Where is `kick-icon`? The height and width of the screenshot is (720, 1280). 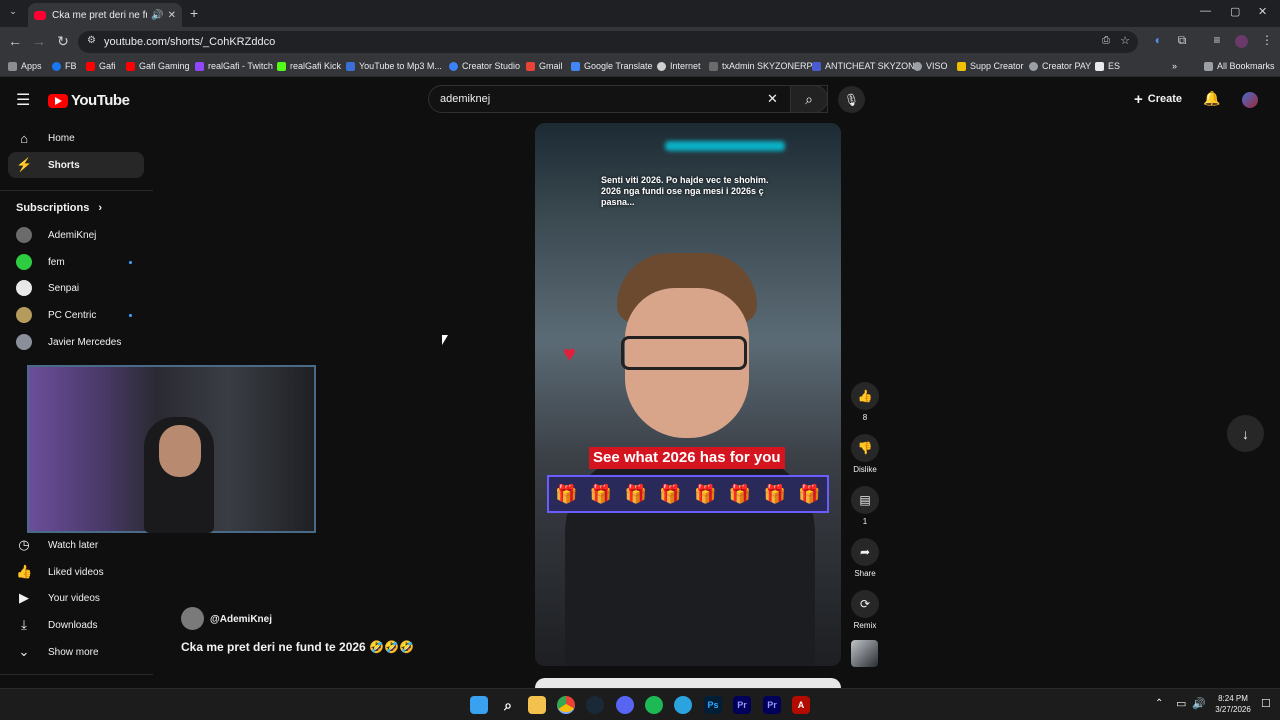
kick-icon is located at coordinates (281, 66).